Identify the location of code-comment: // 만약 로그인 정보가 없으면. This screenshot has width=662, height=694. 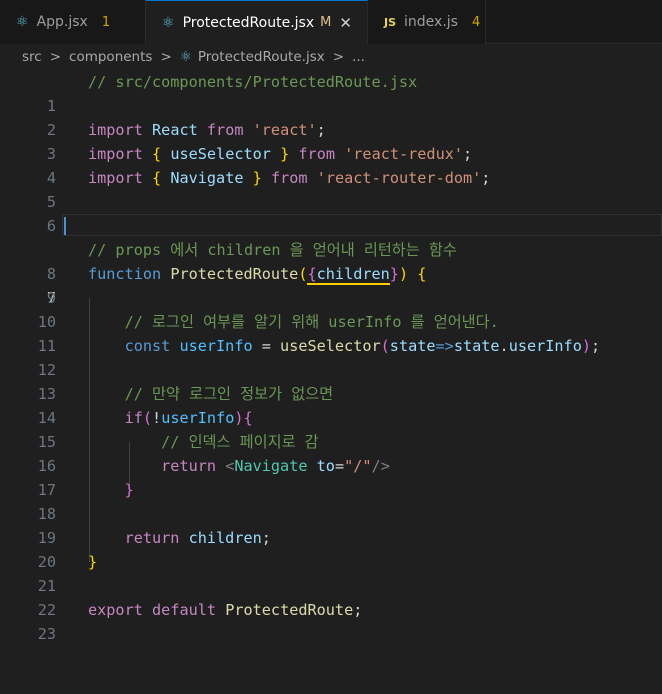
(229, 394).